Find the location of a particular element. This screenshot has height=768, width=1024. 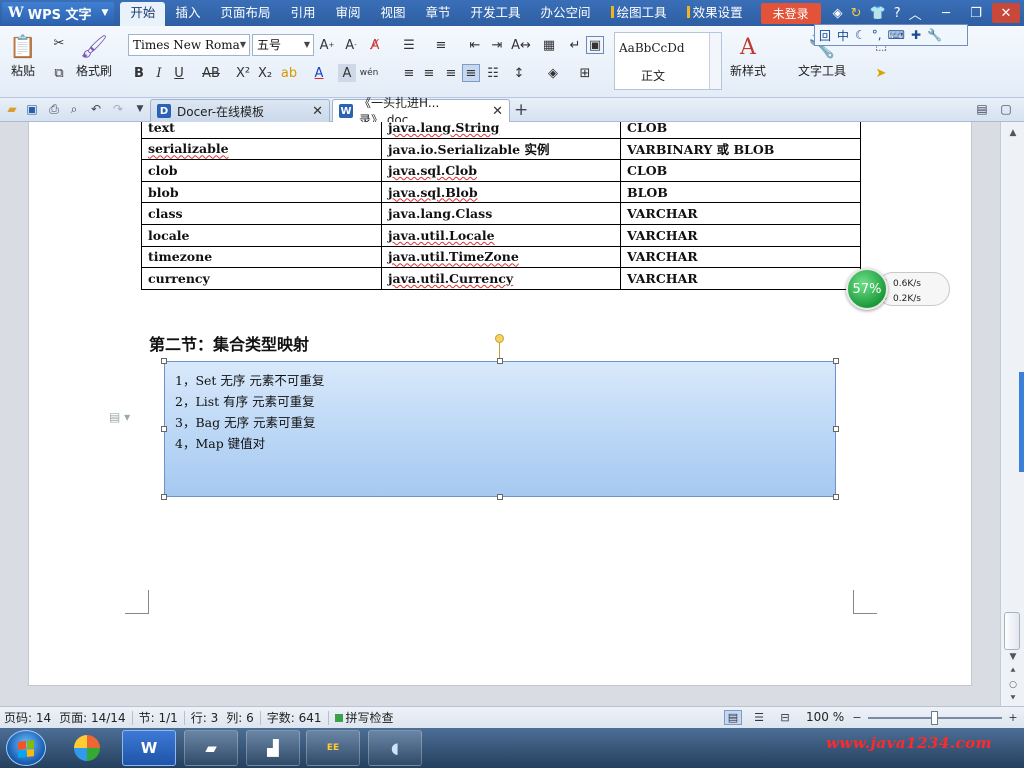

ime-tool-icon: 🔧 is located at coordinates (934, 35).